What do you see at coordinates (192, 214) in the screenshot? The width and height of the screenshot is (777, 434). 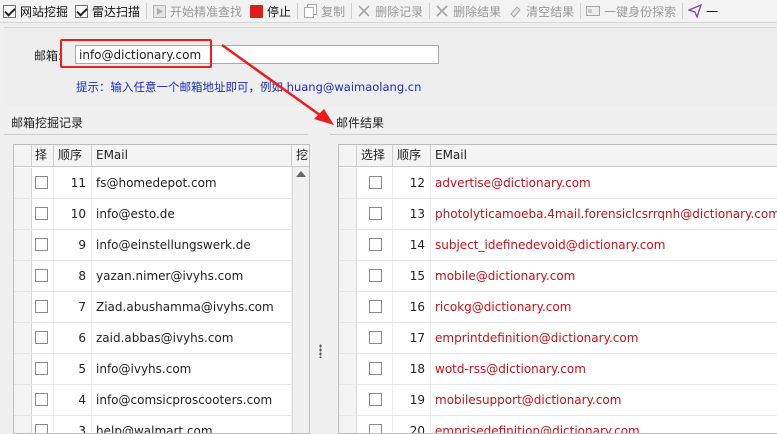 I see `email-cell: info@esto.de` at bounding box center [192, 214].